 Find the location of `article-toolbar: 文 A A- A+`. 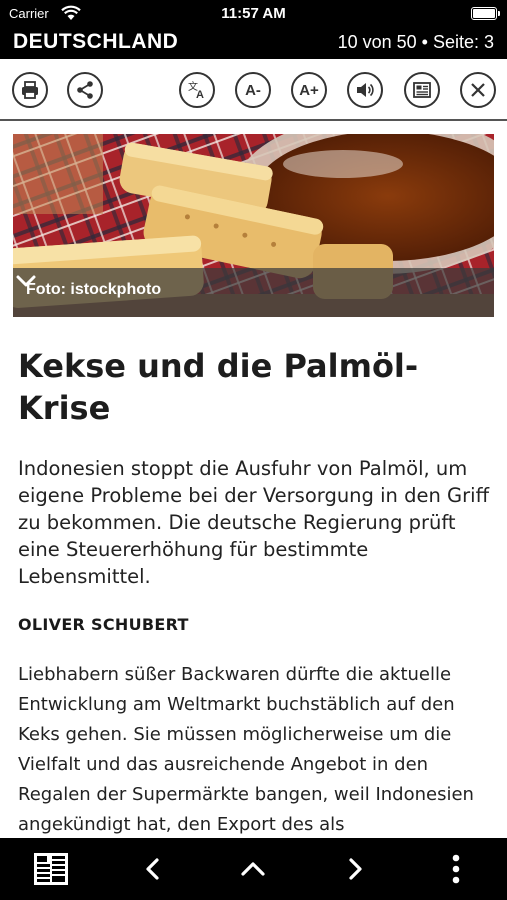

article-toolbar: 文 A A- A+ is located at coordinates (253, 90).